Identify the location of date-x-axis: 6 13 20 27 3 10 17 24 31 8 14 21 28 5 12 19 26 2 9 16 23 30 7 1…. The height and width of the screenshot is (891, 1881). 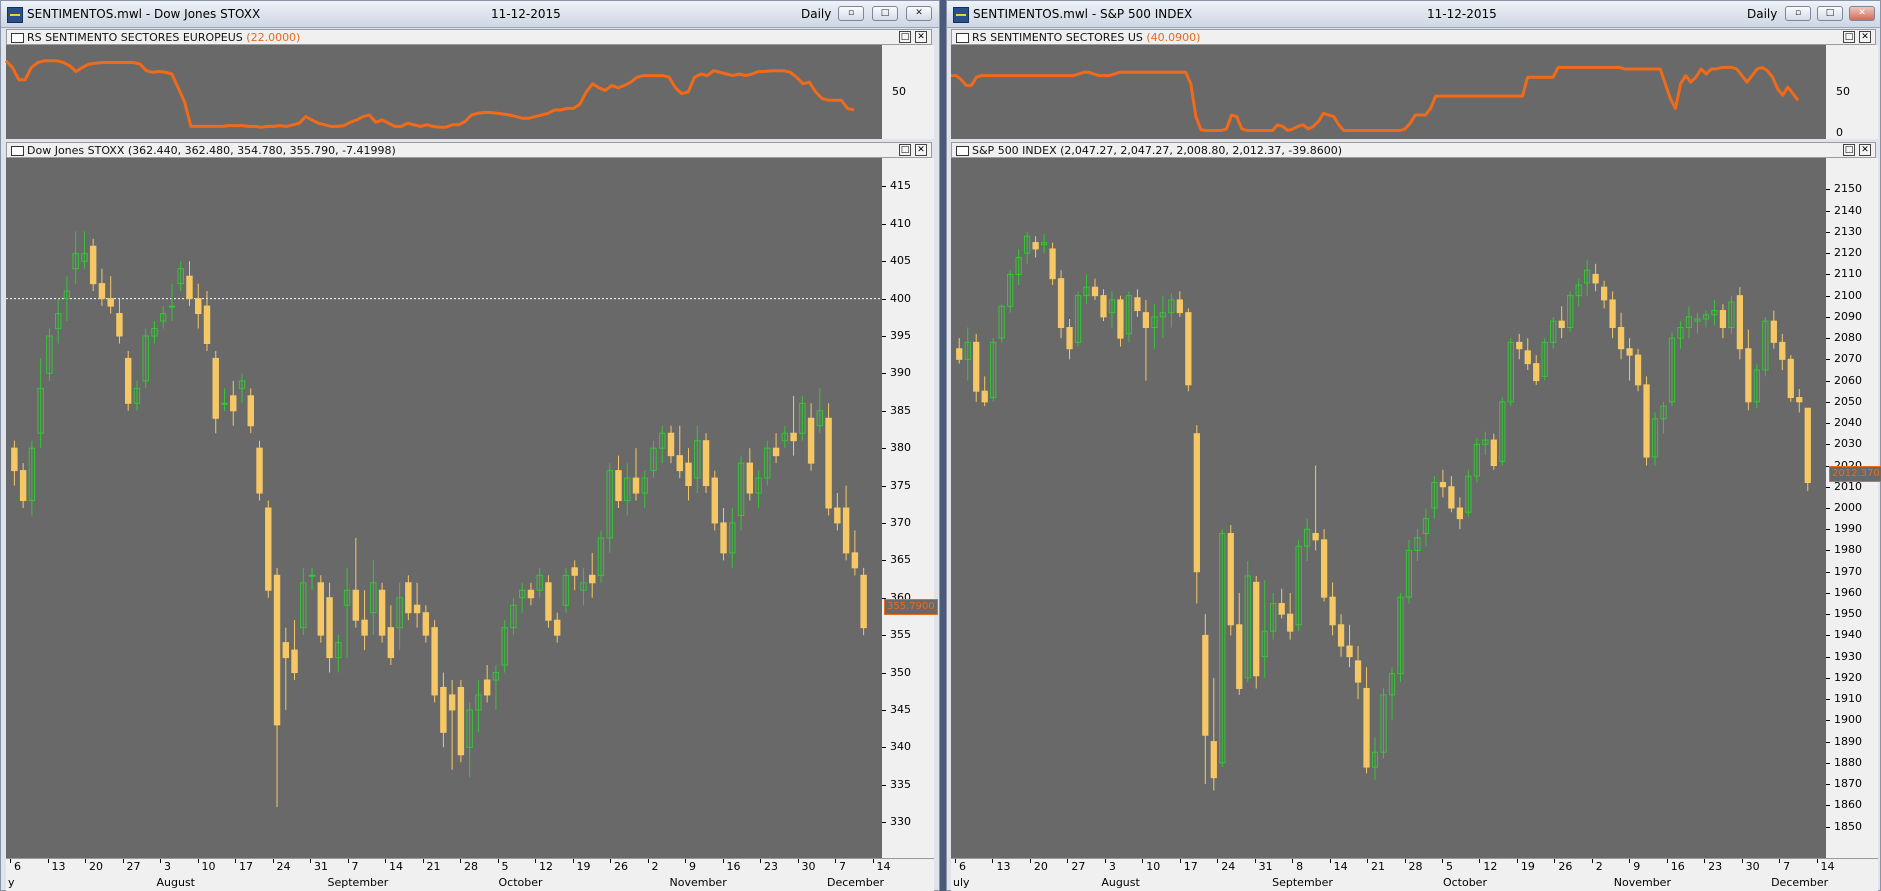
(1414, 874).